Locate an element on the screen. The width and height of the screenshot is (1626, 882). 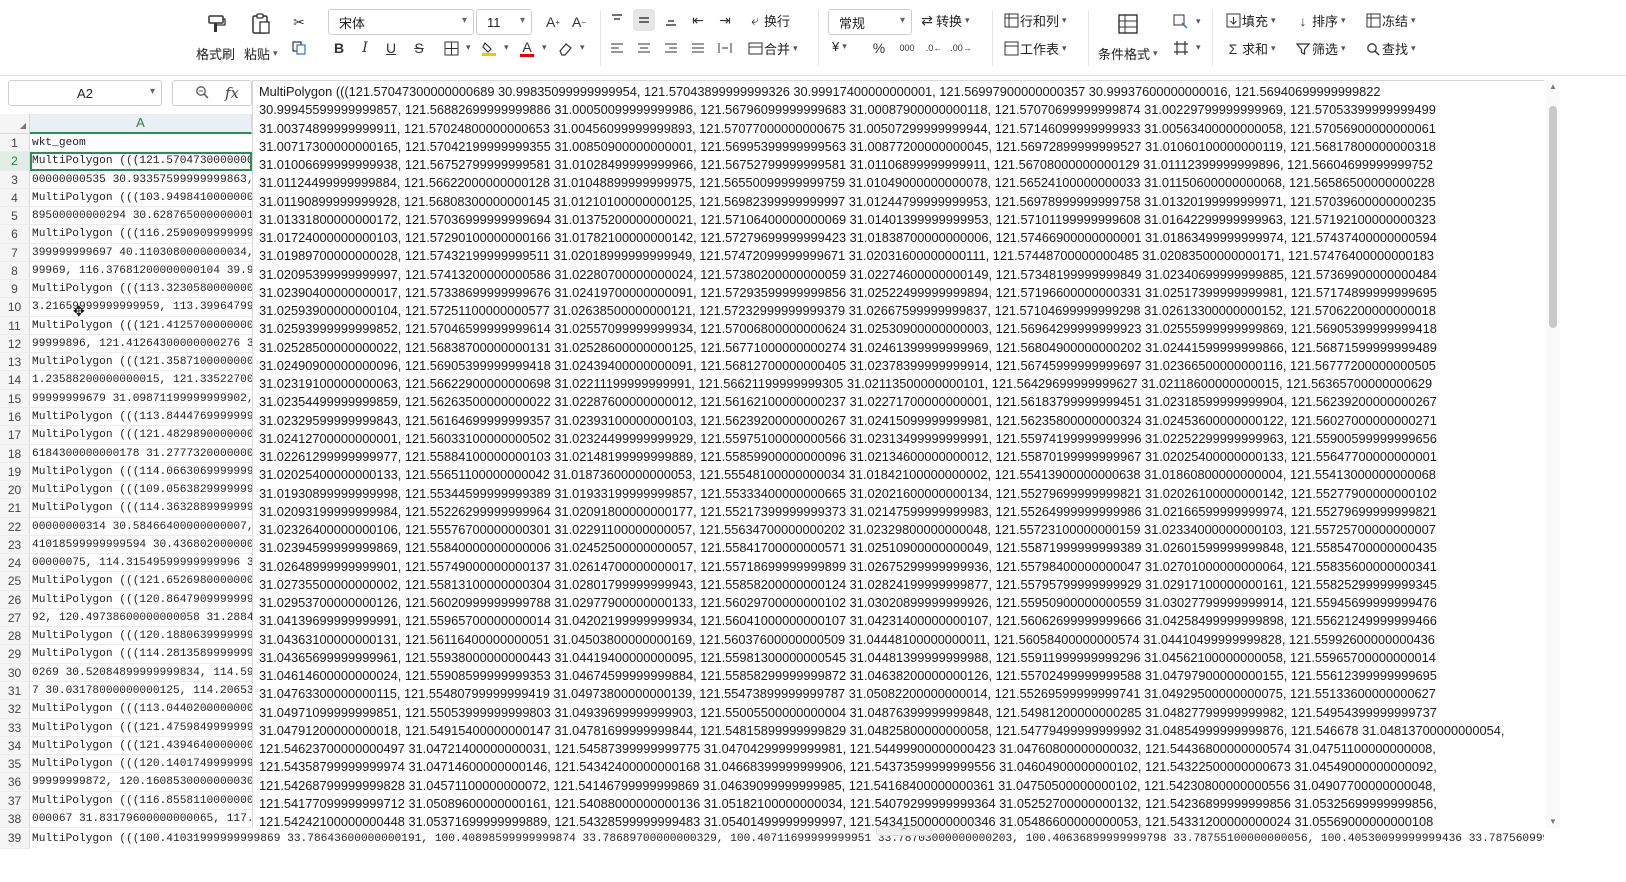
cell: 89500000000294 30.62876500000000133 is located at coordinates (141, 216).